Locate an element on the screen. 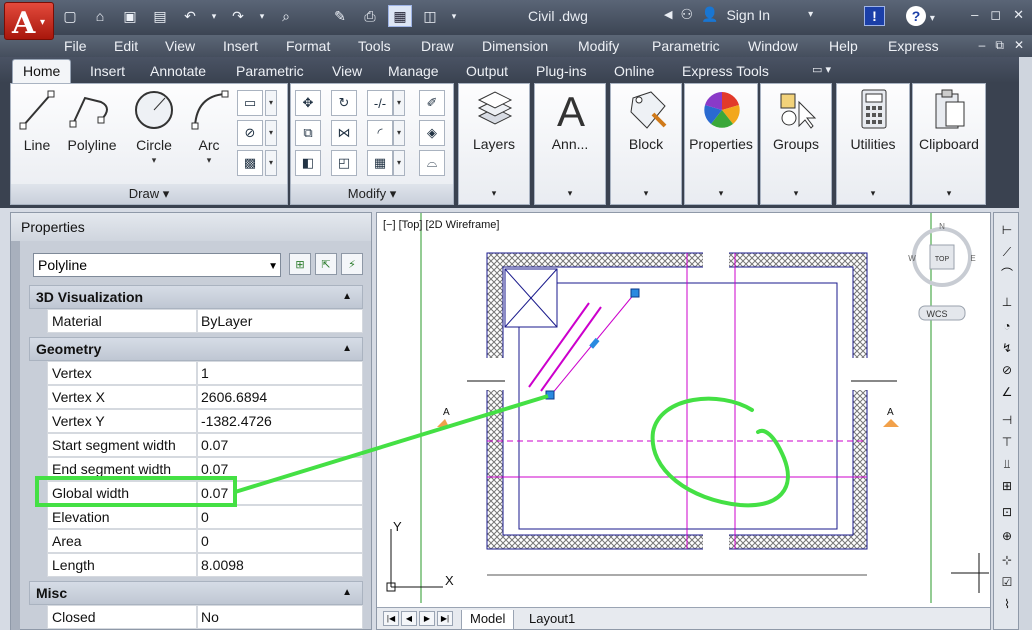 Image resolution: width=1032 pixels, height=630 pixels. trim-dropdown-icon: ▾ is located at coordinates (399, 103).